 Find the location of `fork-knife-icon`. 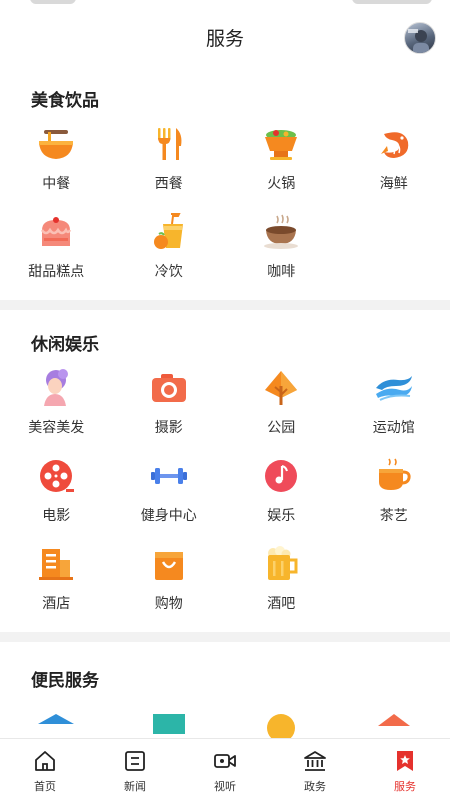

fork-knife-icon is located at coordinates (169, 144).